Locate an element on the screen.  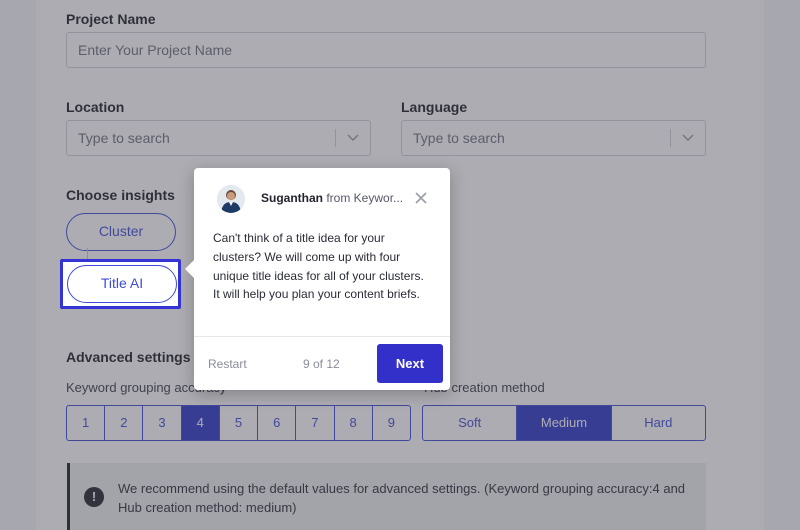
restart-link: Restart is located at coordinates (227, 364).